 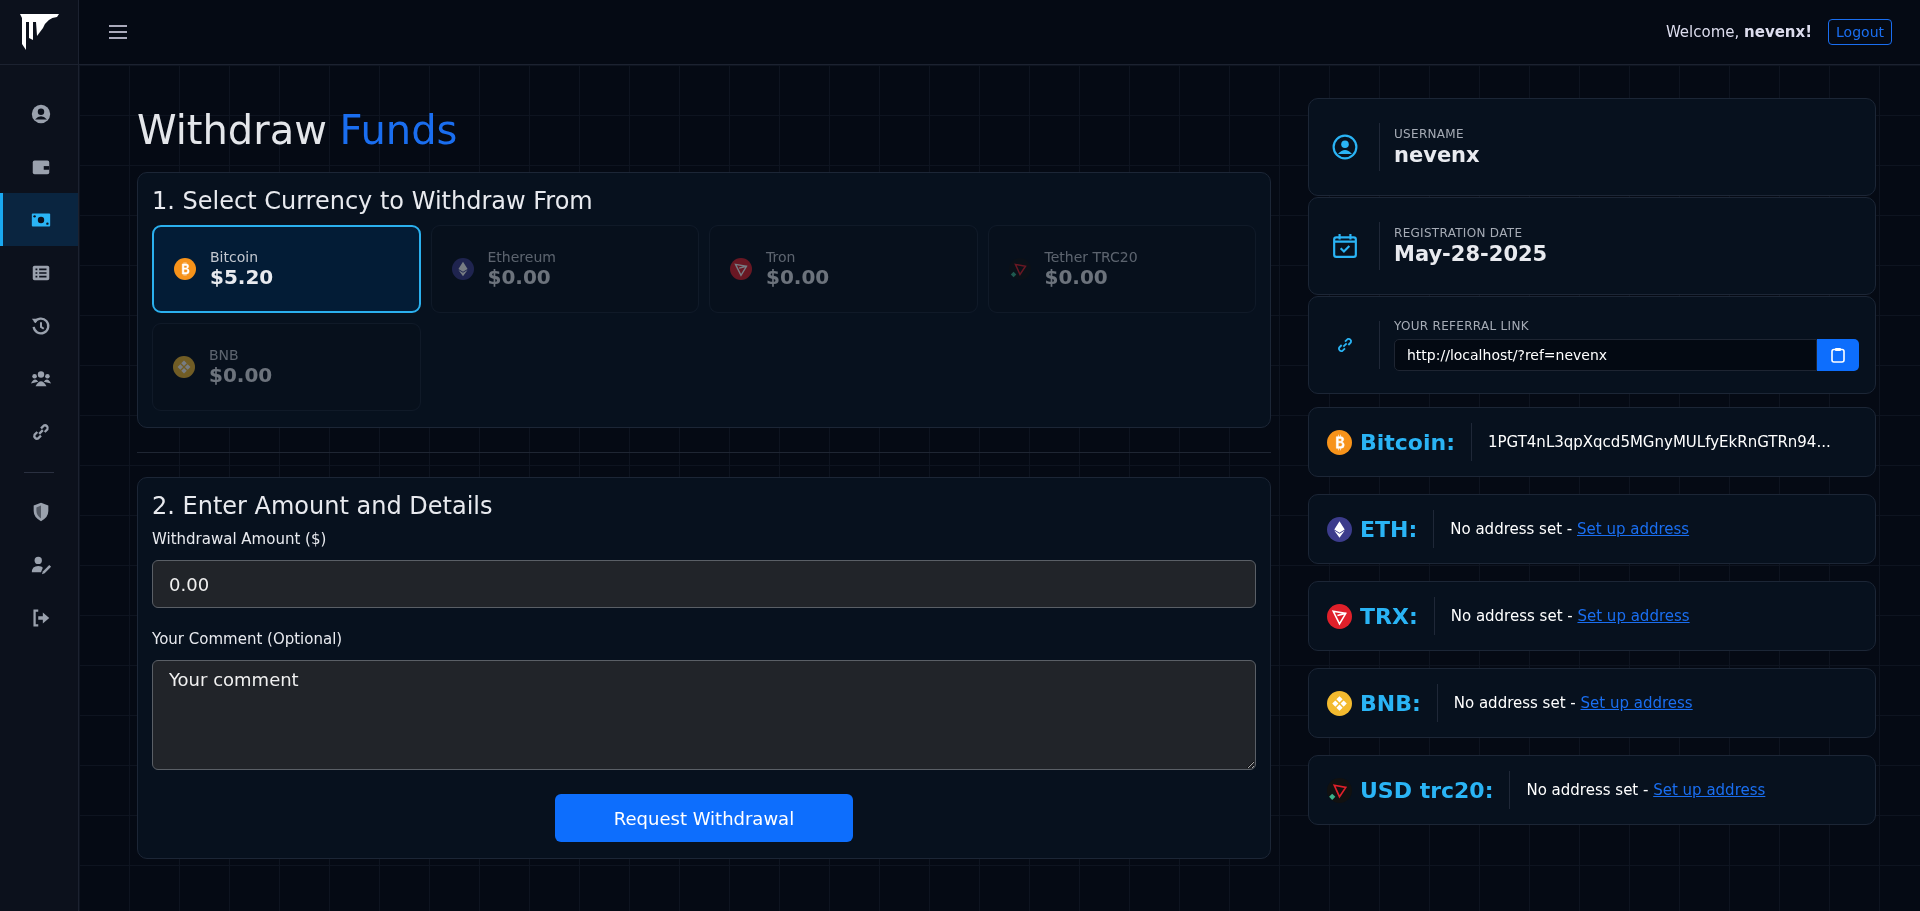 What do you see at coordinates (224, 355) in the screenshot?
I see `currency-name: BNB` at bounding box center [224, 355].